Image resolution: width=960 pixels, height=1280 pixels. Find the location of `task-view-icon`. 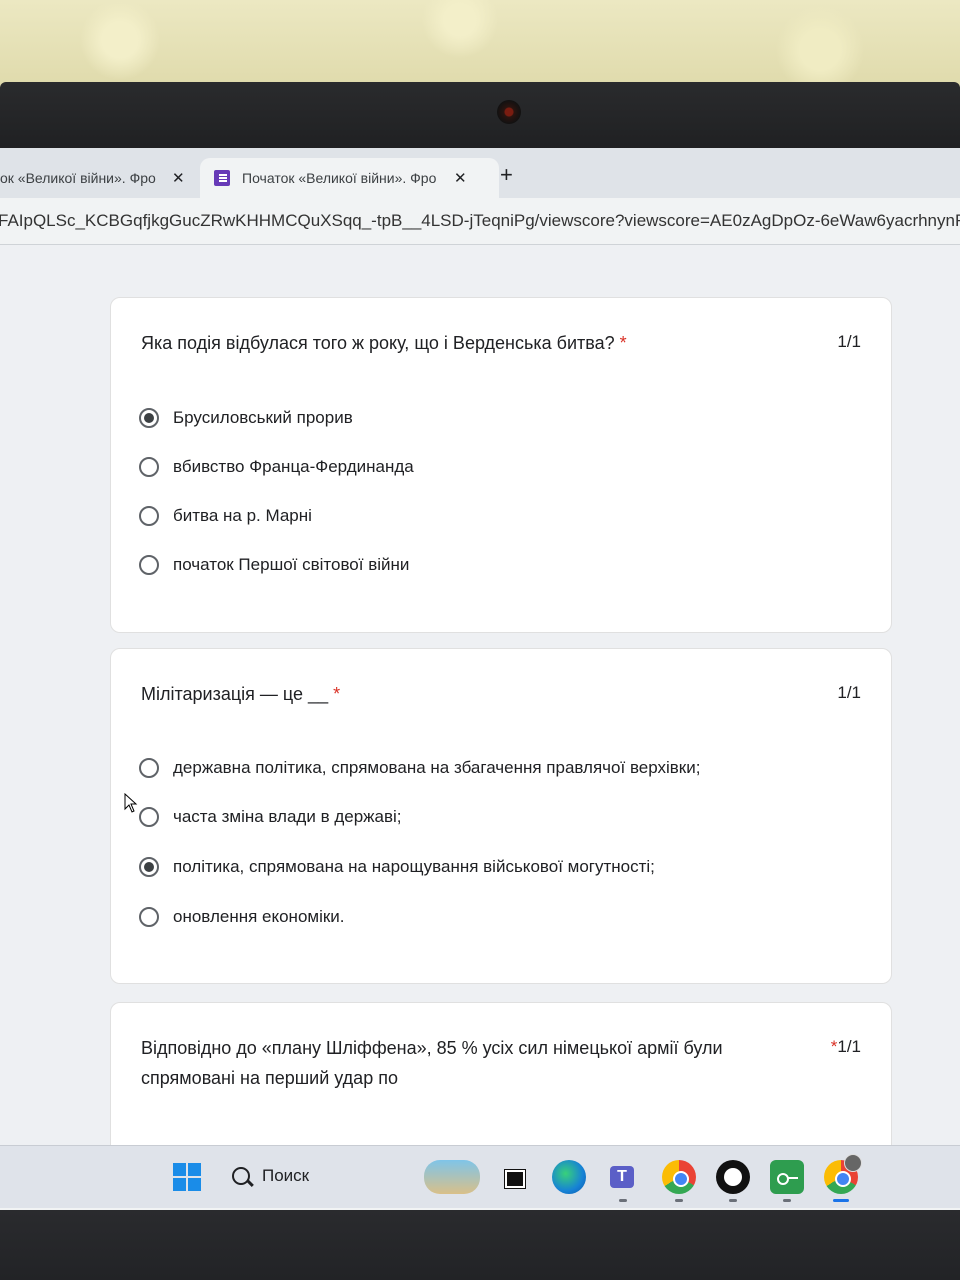

task-view-icon is located at coordinates (514, 1177).